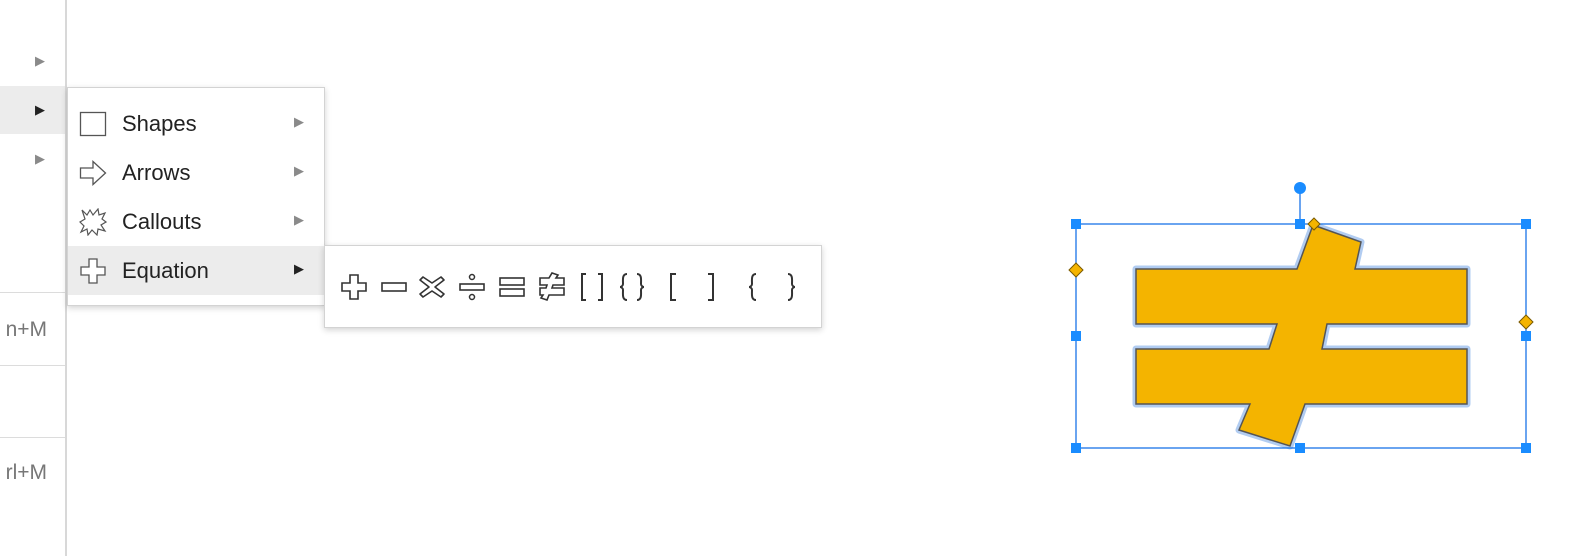 The height and width of the screenshot is (556, 1589). I want to click on parent-menu-item-insert: ▶, so click(32, 110).